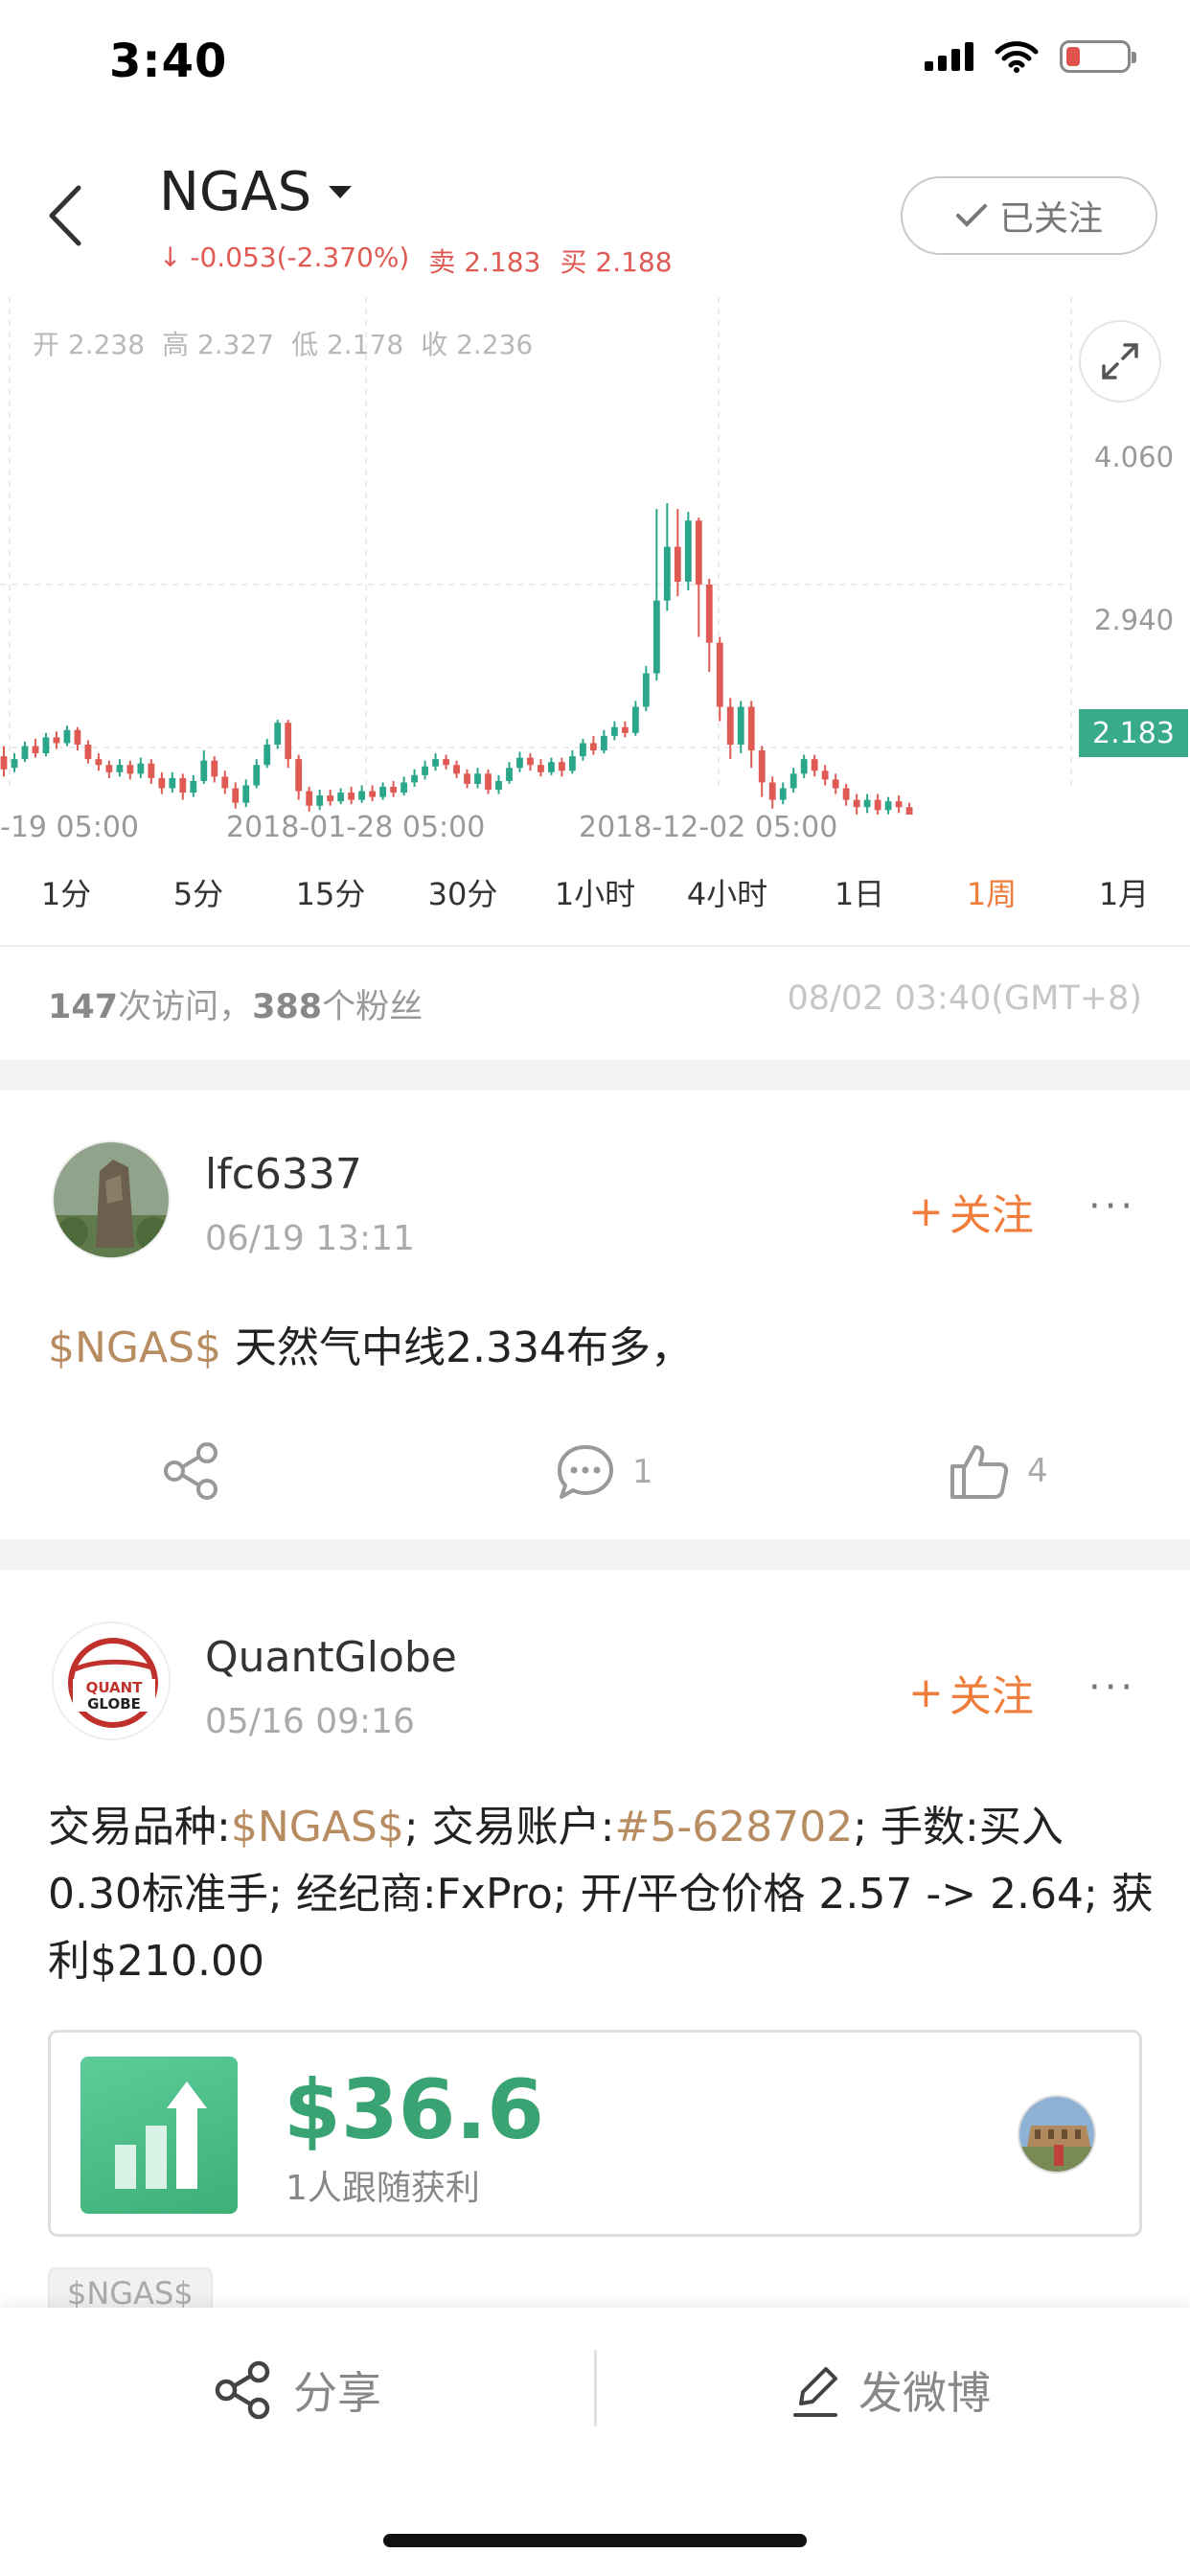 This screenshot has height=2576, width=1190. I want to click on account-tag-link: #5-628702, so click(734, 1828).